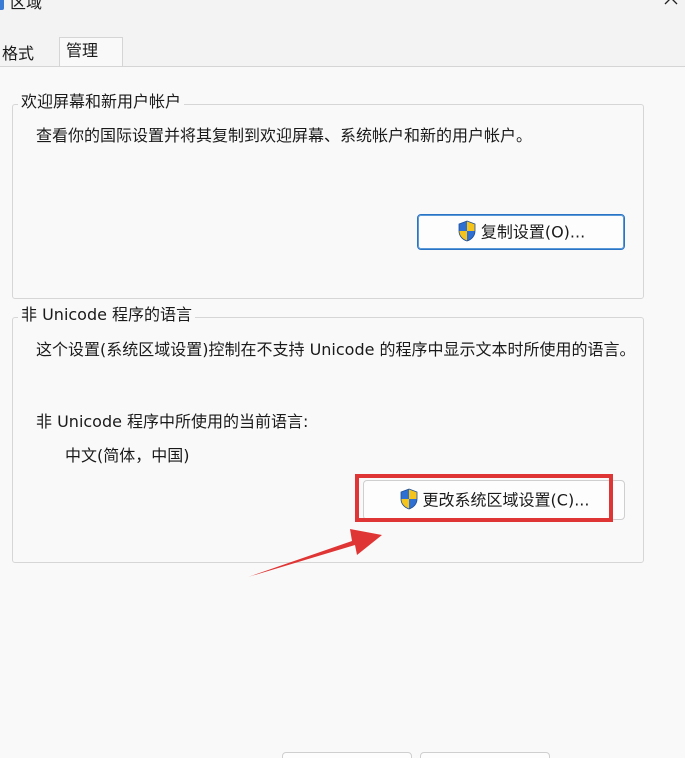 The image size is (685, 758). Describe the element at coordinates (342, 52) in the screenshot. I see `tab-strip: 格式 管理` at that location.